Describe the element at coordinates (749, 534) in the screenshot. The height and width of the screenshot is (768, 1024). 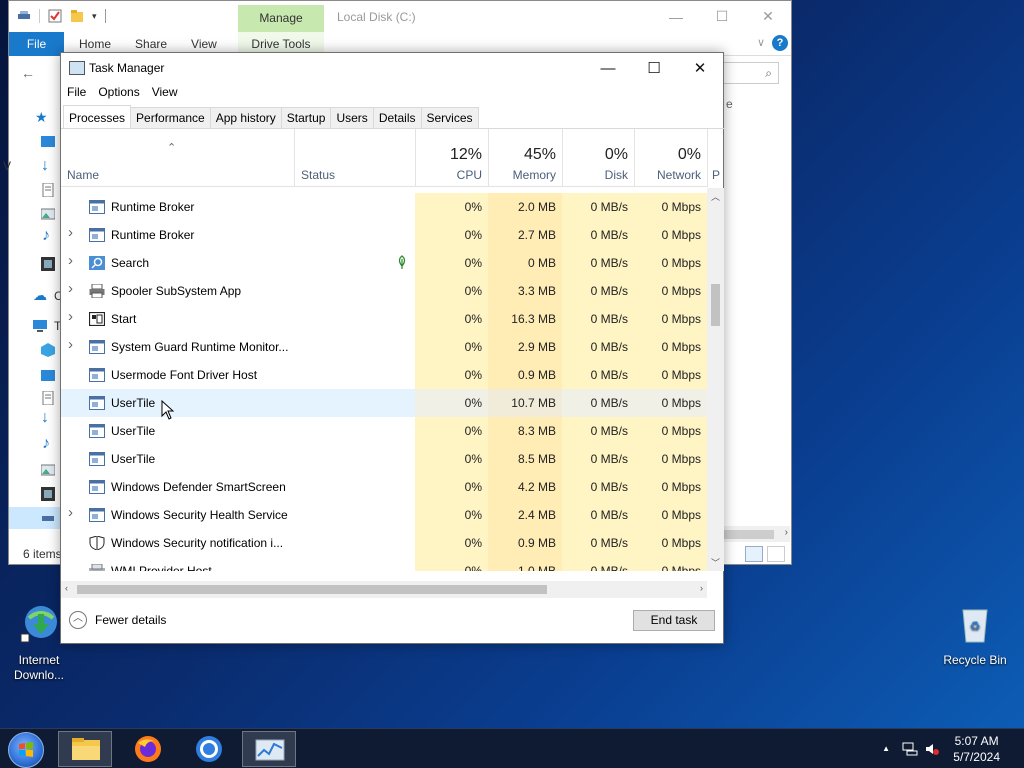
I see `explorer-h-scrollbar-thumb` at that location.